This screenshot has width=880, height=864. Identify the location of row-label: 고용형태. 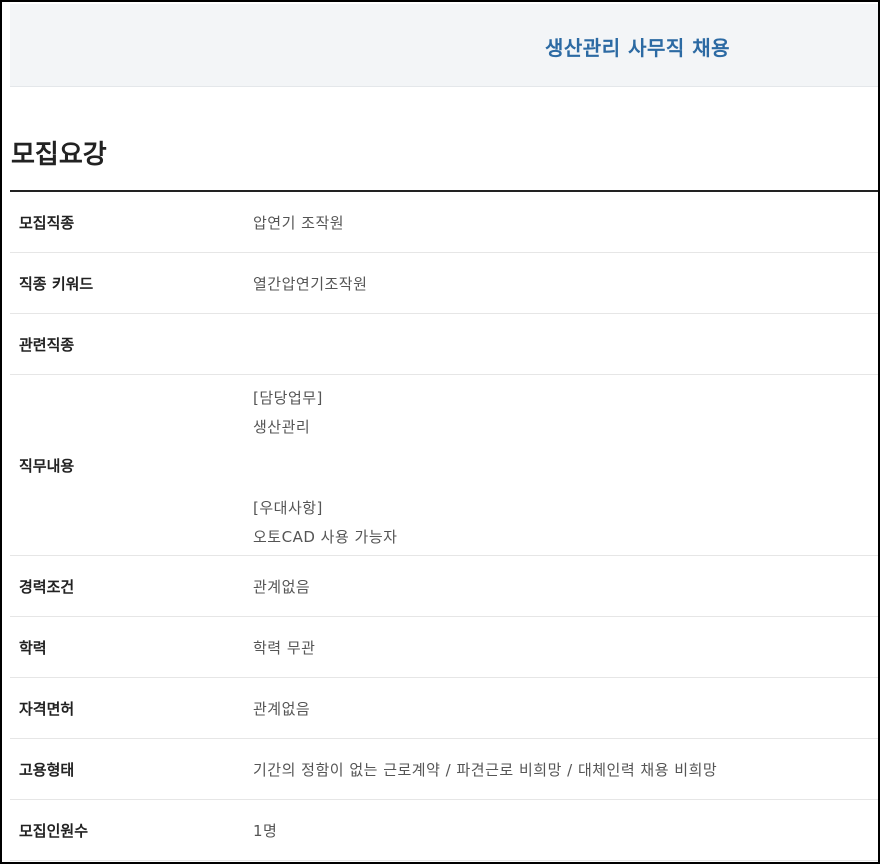
(47, 769).